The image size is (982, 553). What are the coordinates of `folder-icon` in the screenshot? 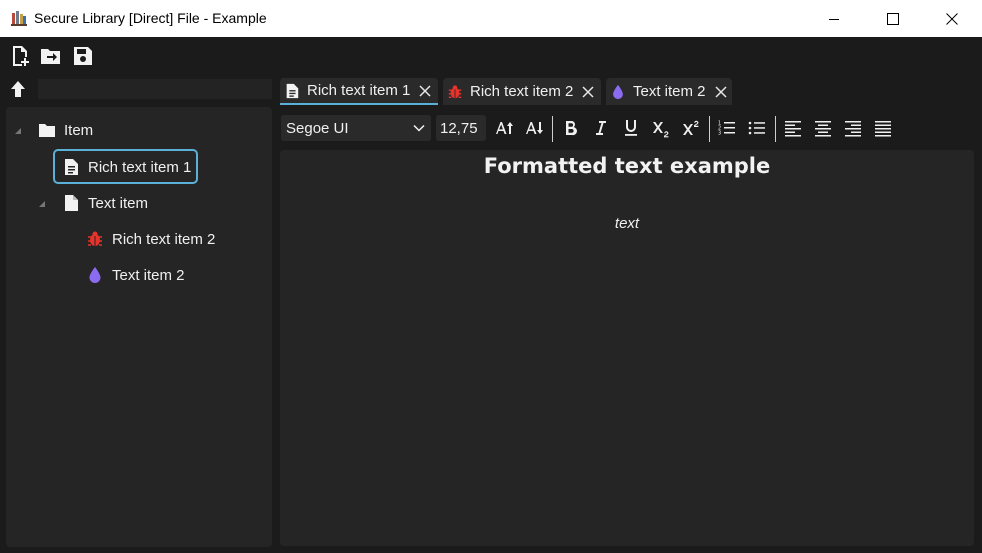 It's located at (47, 130).